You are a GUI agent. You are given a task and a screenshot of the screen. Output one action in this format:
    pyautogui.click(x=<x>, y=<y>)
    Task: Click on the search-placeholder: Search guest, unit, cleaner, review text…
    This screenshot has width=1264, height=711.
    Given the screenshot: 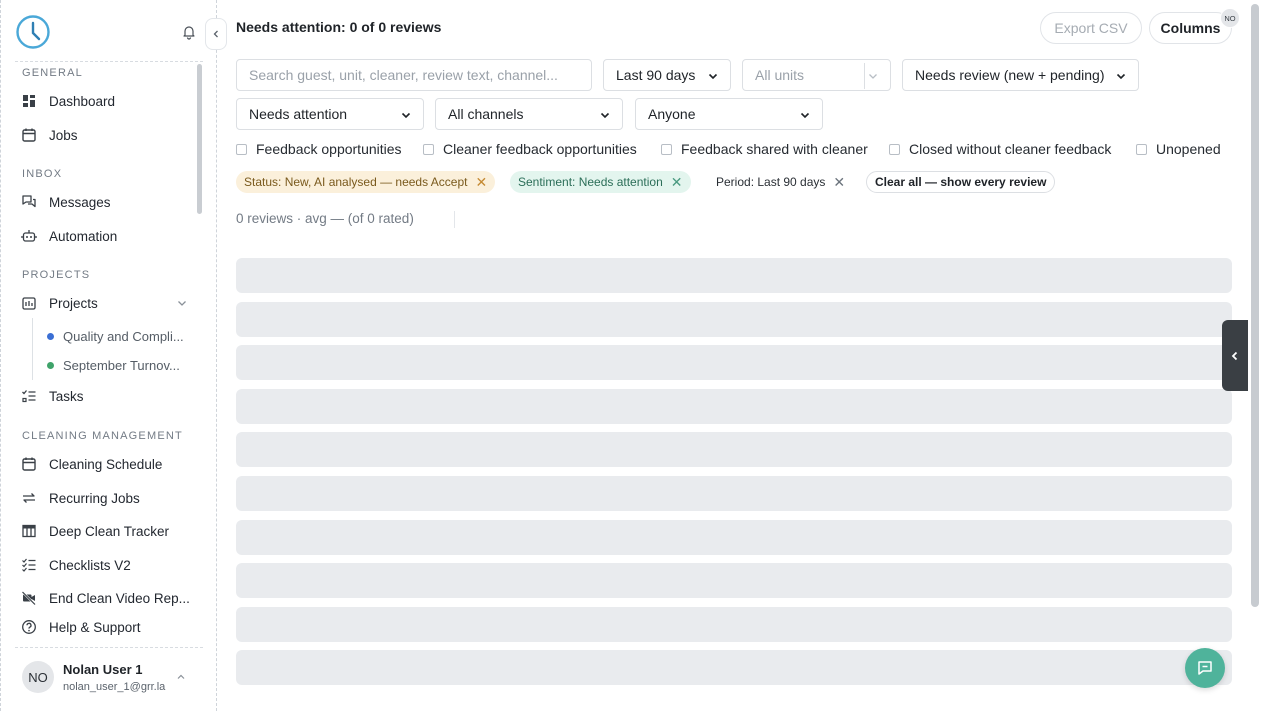 What is the action you would take?
    pyautogui.click(x=403, y=75)
    